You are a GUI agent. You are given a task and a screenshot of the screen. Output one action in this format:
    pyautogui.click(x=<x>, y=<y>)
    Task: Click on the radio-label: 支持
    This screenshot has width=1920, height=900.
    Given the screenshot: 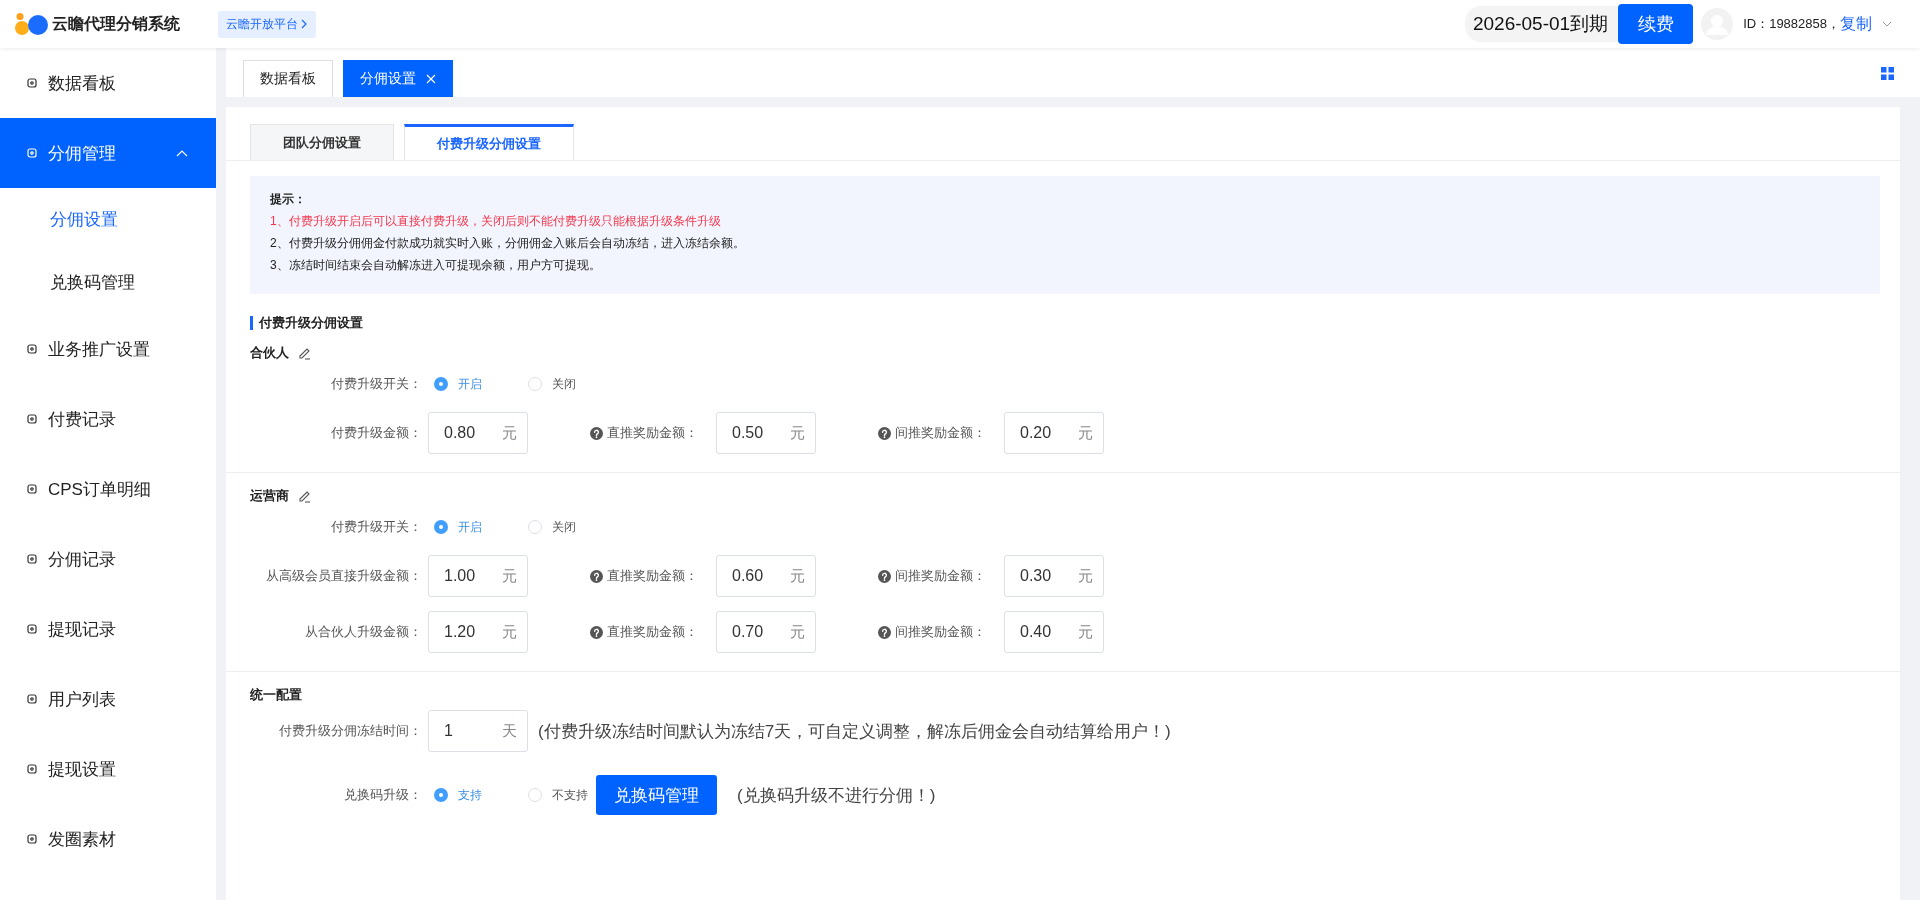 What is the action you would take?
    pyautogui.click(x=470, y=795)
    